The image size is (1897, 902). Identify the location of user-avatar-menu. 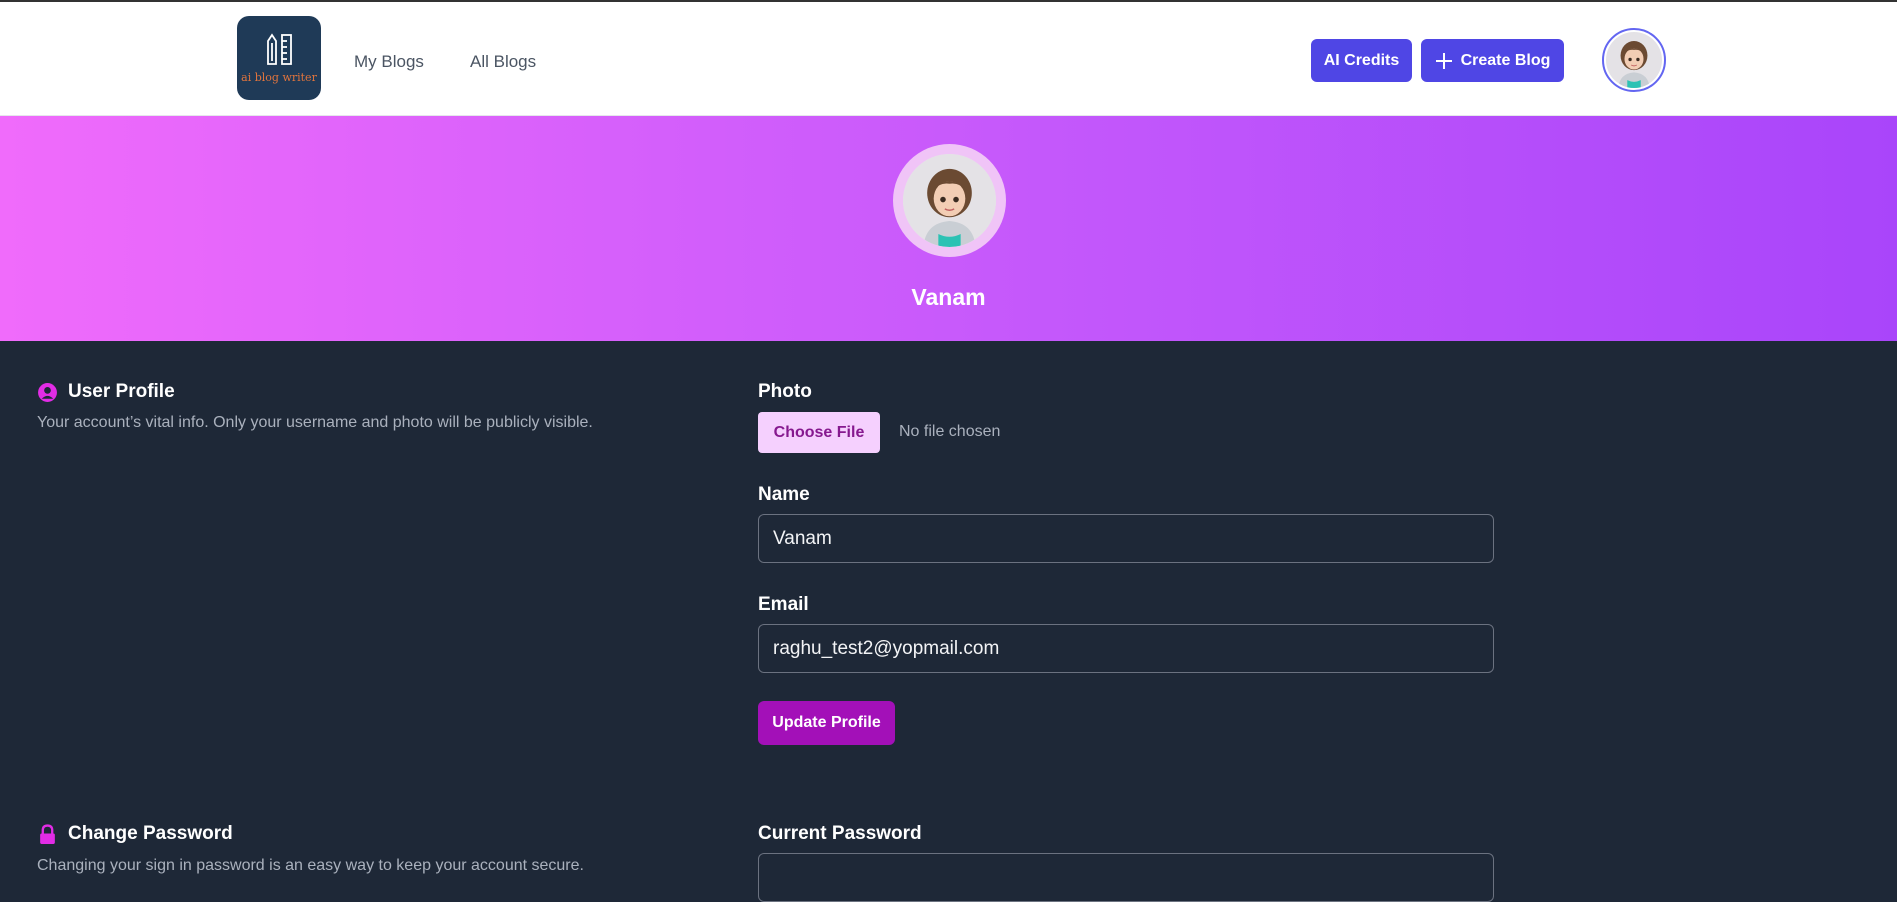
(1634, 60).